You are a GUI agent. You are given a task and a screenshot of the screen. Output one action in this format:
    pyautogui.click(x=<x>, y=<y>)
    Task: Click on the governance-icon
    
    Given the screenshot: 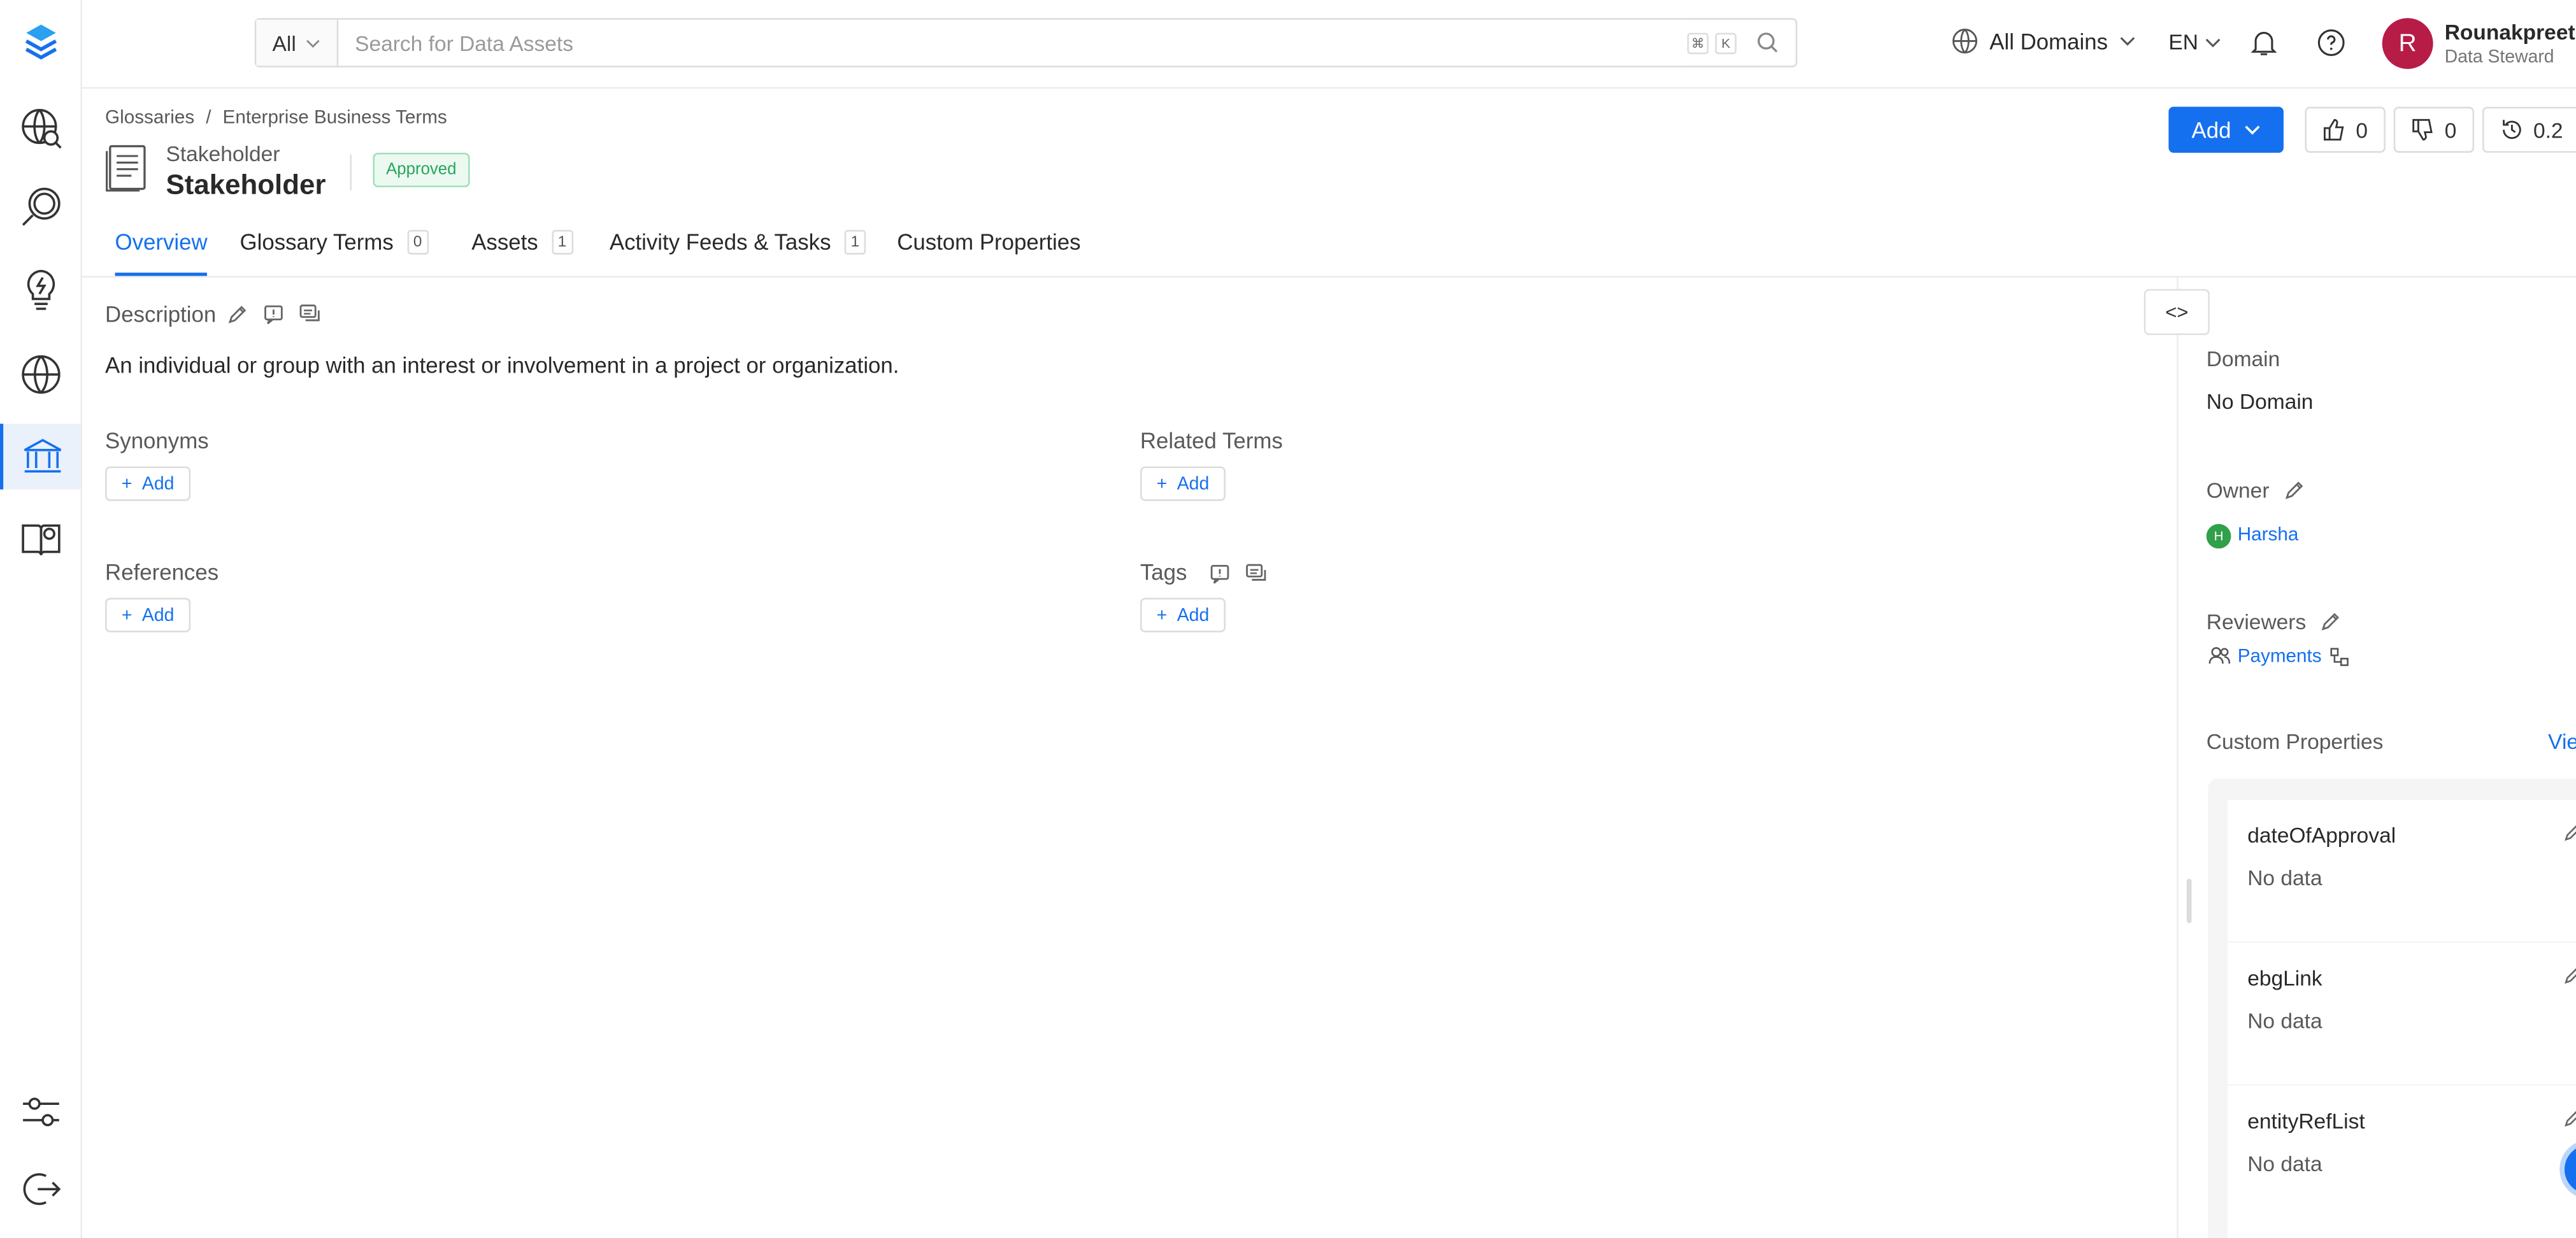 What is the action you would take?
    pyautogui.click(x=40, y=456)
    